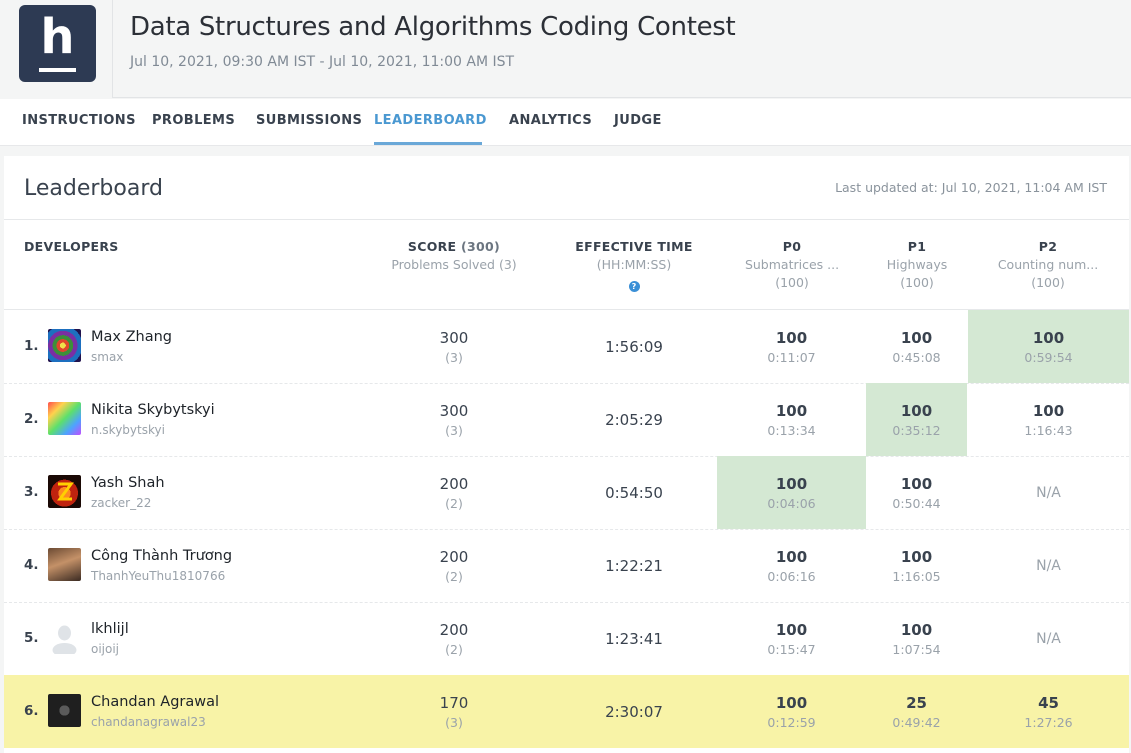 The image size is (1131, 753). Describe the element at coordinates (916, 419) in the screenshot. I see `problem-p1-cell: 100 0:35:12` at that location.